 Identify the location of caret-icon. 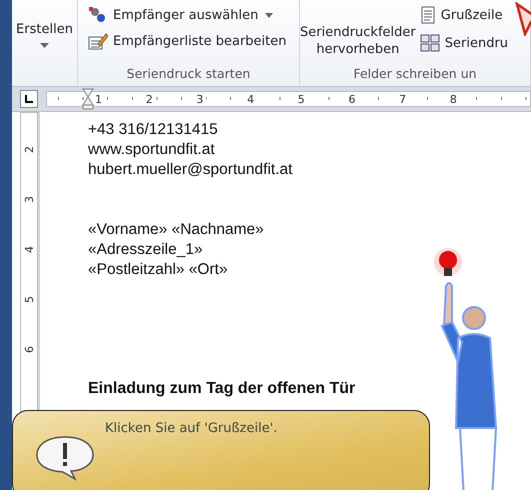
(44, 46).